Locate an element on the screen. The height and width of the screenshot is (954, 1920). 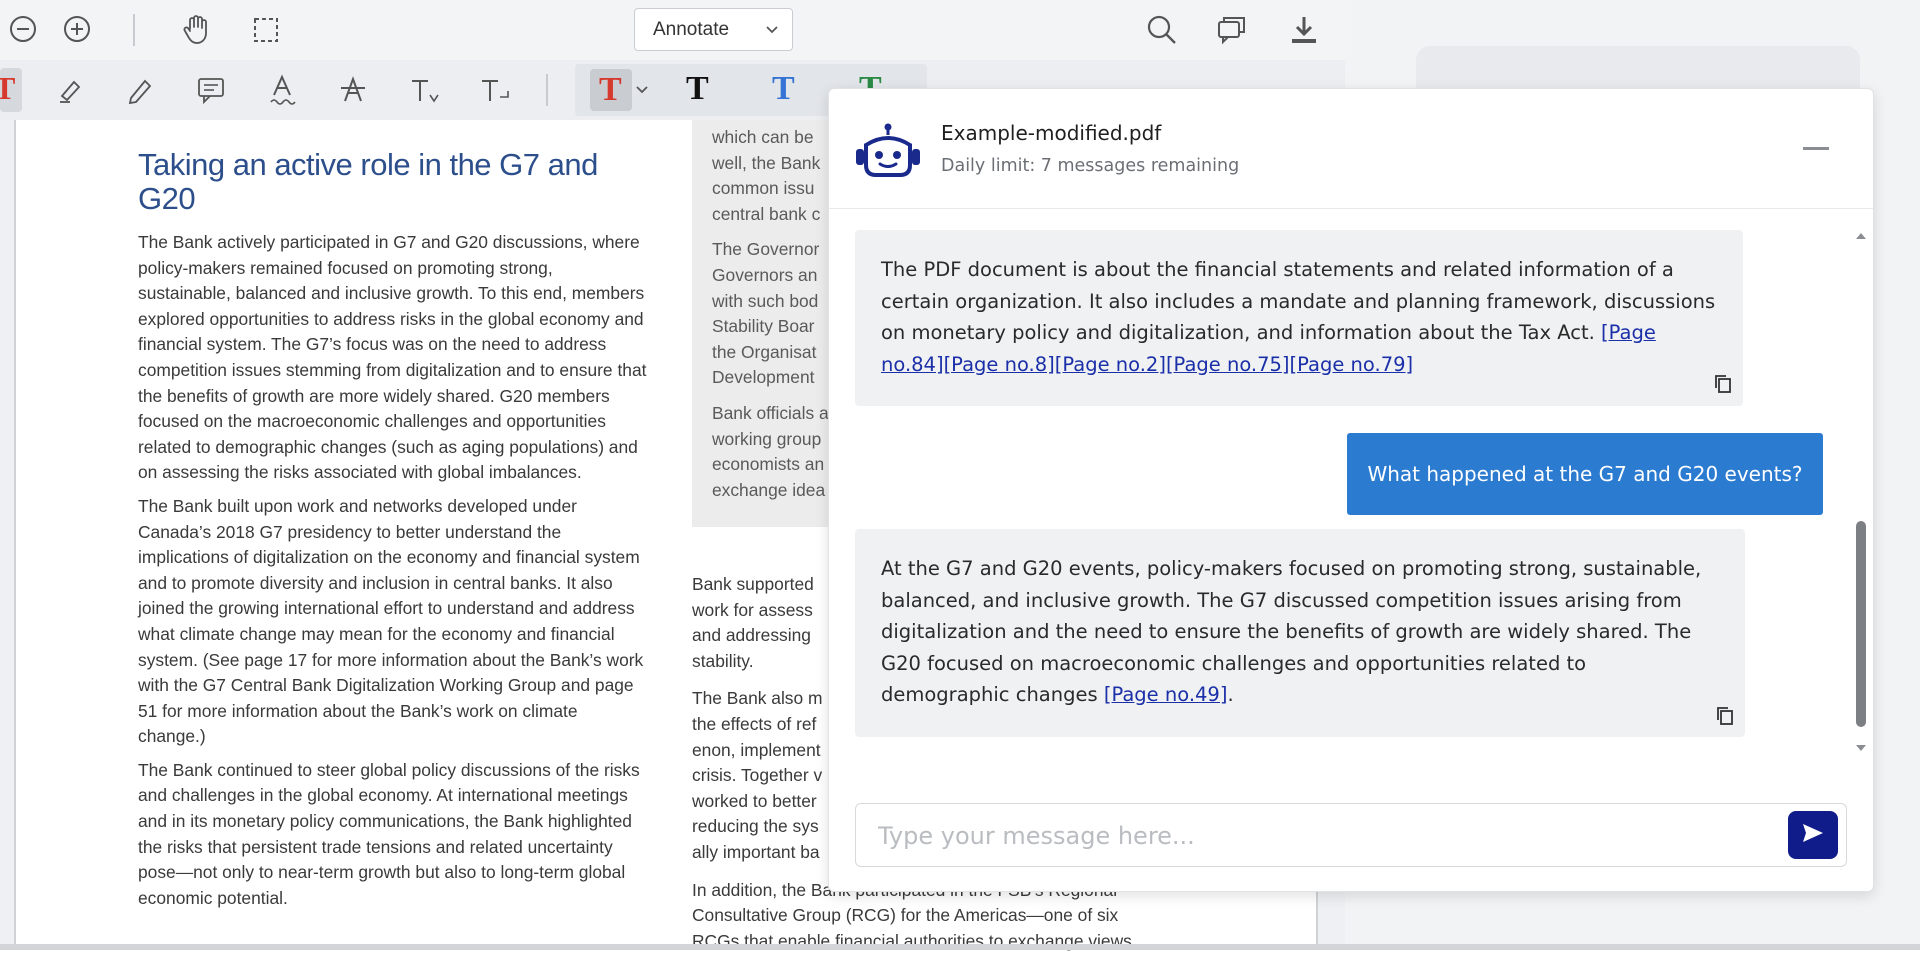
message-input is located at coordinates (1318, 836).